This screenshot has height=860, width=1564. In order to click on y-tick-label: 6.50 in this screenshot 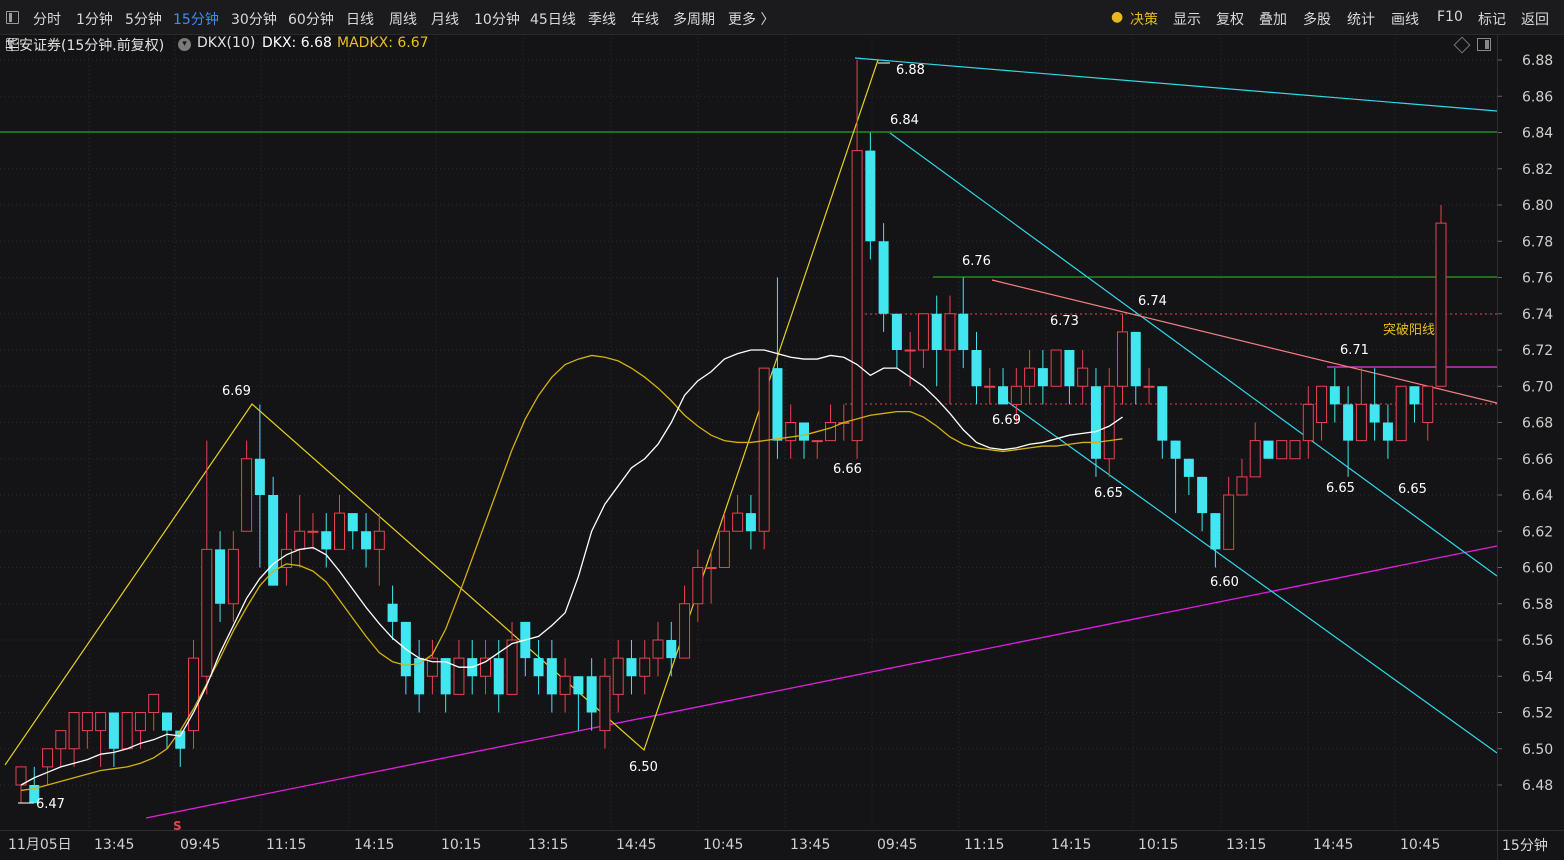, I will do `click(1537, 750)`.